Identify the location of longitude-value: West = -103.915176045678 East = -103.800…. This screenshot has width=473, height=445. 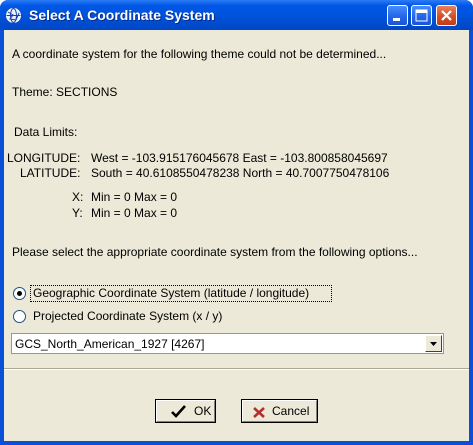
(239, 158).